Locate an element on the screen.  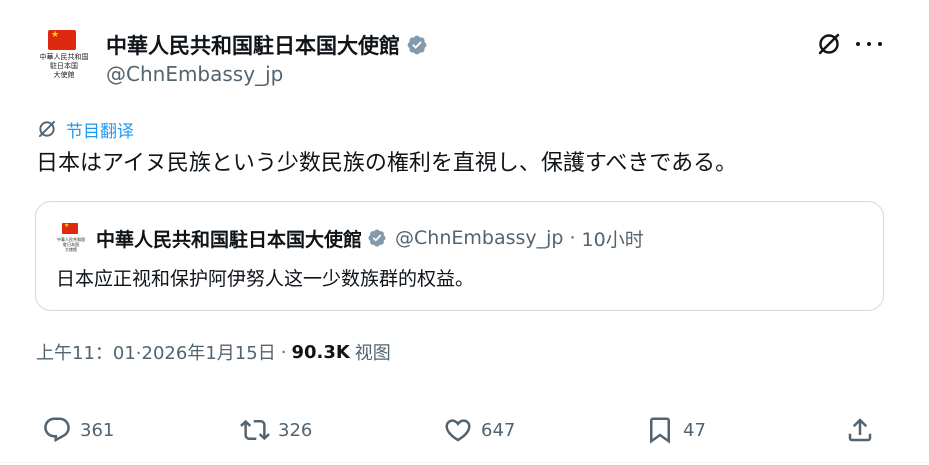
author-name-row: 中華人民共和国駐日本国大使館 is located at coordinates (267, 45).